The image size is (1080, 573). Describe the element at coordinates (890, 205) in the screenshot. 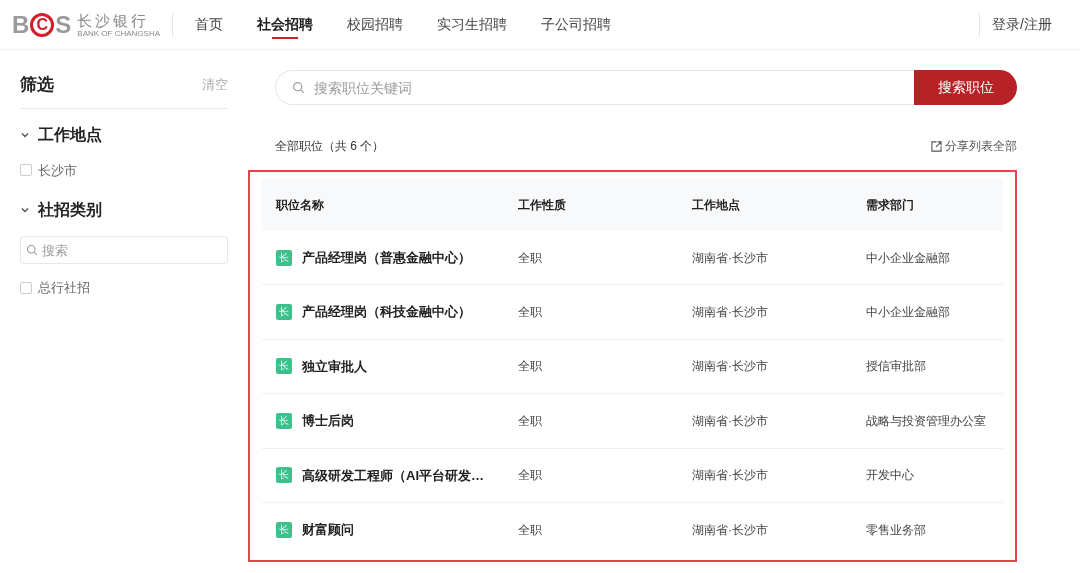

I see `column-header: 需求部门` at that location.